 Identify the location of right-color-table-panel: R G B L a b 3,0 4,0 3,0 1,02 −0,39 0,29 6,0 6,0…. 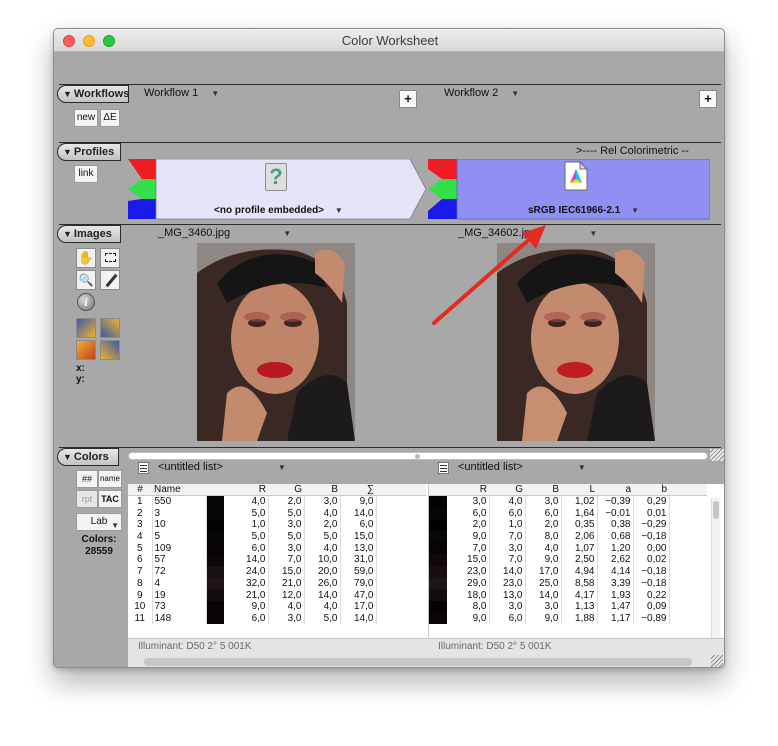
(576, 561).